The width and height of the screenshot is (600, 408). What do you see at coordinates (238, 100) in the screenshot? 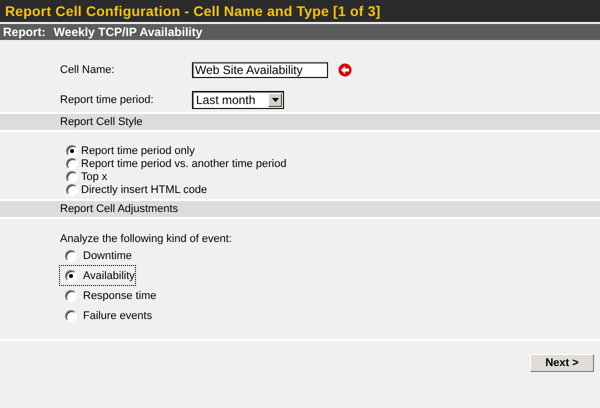
I see `time-period-dropdown: Last month` at bounding box center [238, 100].